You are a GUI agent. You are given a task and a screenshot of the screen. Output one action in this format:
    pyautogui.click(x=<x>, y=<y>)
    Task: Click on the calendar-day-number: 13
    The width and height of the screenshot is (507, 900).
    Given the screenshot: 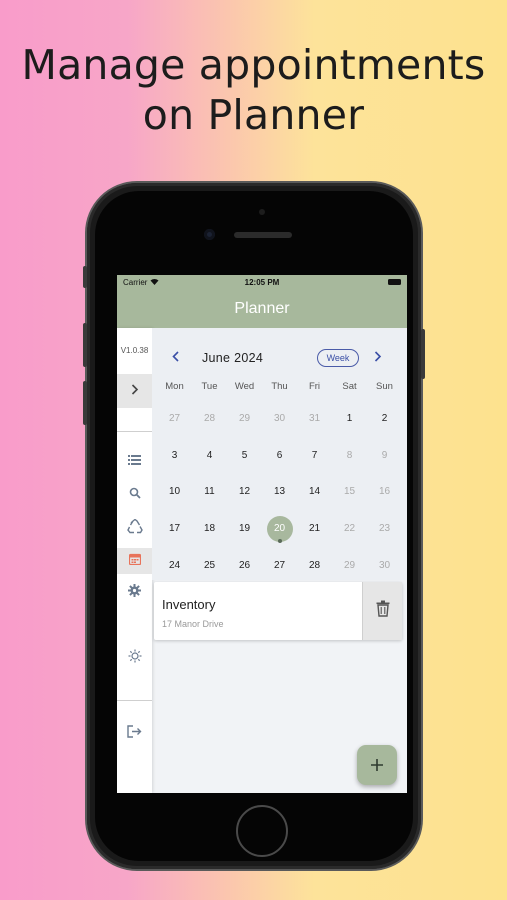 What is the action you would take?
    pyautogui.click(x=279, y=492)
    